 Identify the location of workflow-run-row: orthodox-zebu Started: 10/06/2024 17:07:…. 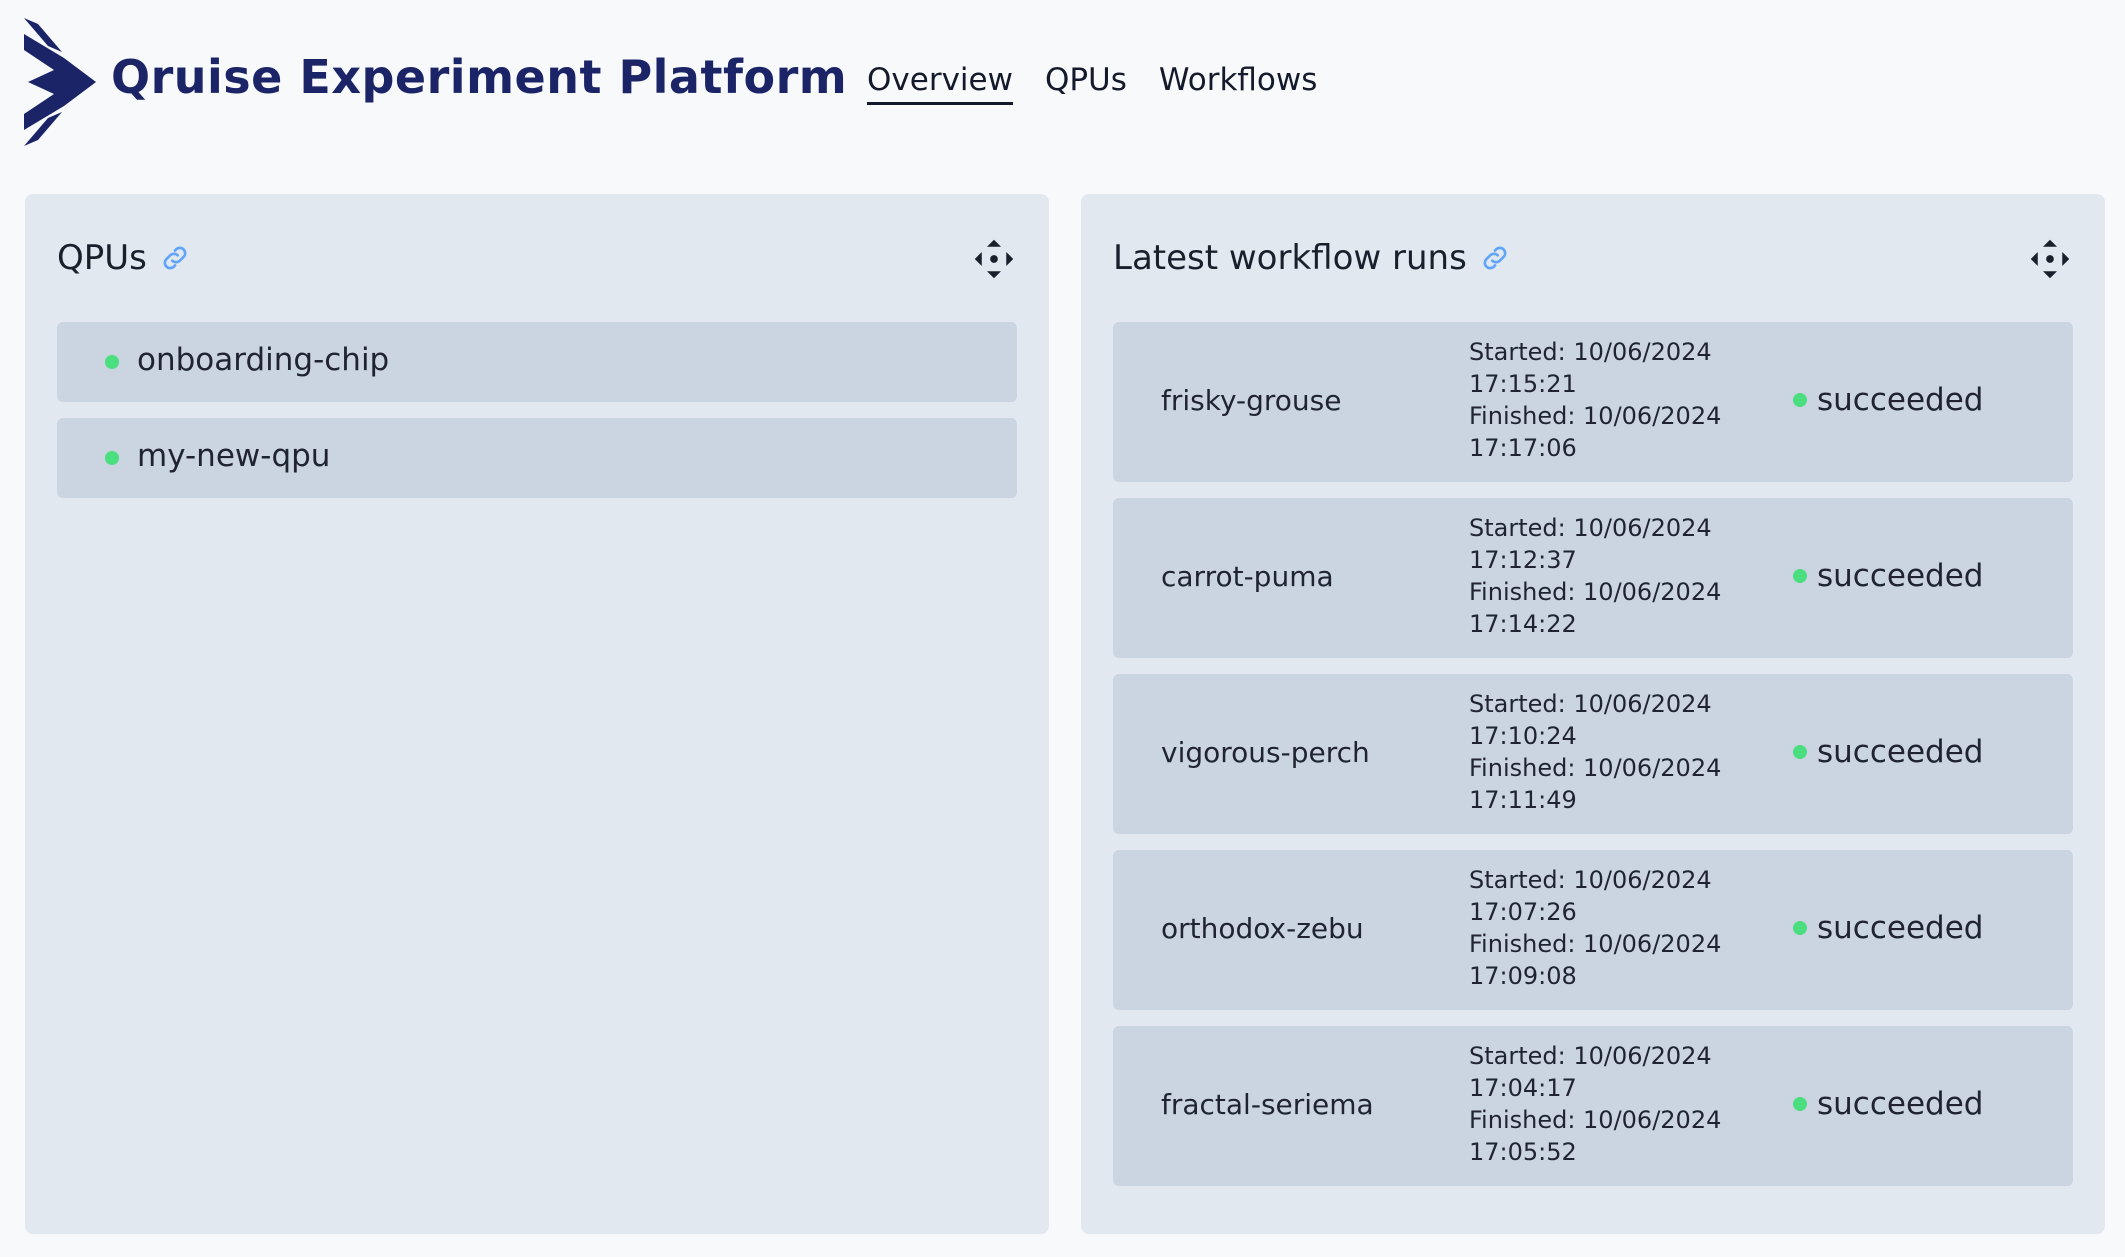
(1593, 930).